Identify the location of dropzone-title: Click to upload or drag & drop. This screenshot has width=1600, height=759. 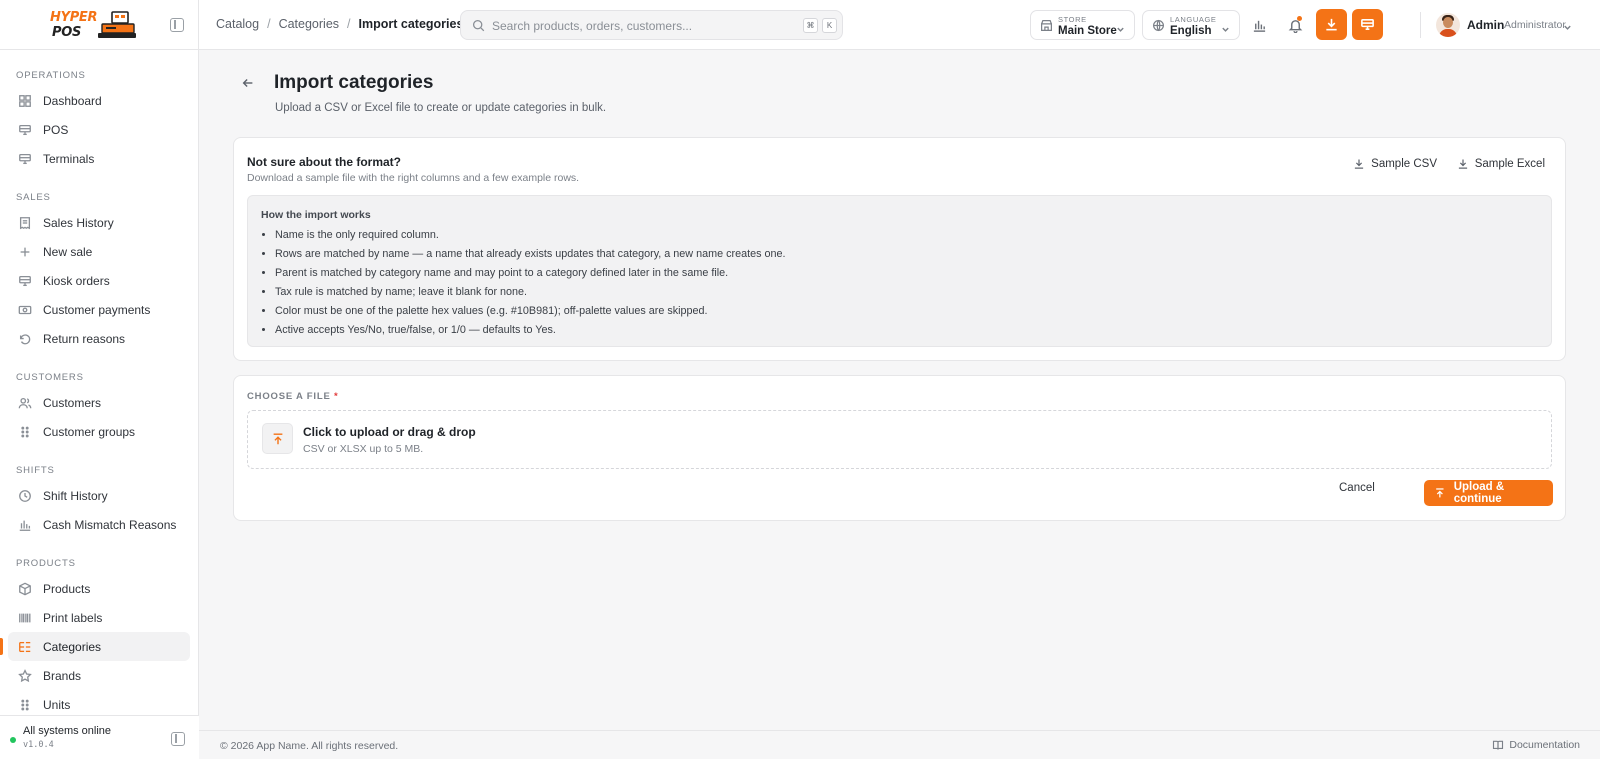
(389, 432).